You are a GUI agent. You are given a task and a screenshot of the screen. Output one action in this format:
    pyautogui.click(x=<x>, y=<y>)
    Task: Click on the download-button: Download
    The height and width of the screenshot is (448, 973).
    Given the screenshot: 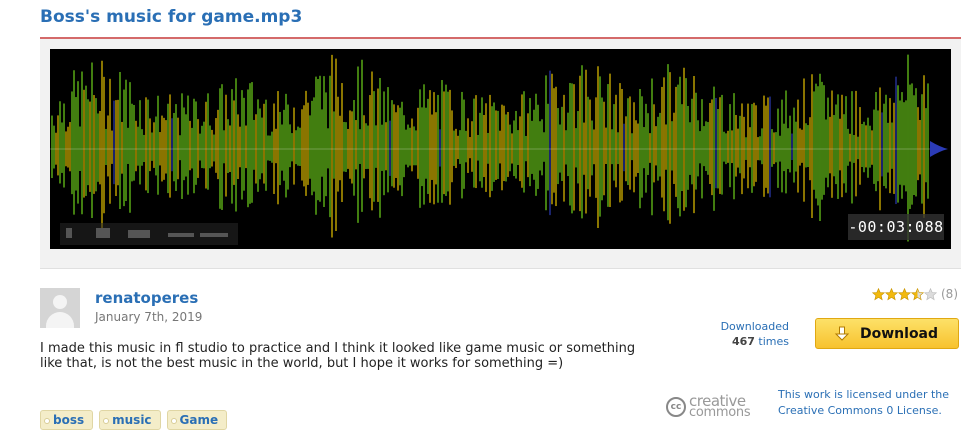 What is the action you would take?
    pyautogui.click(x=887, y=333)
    